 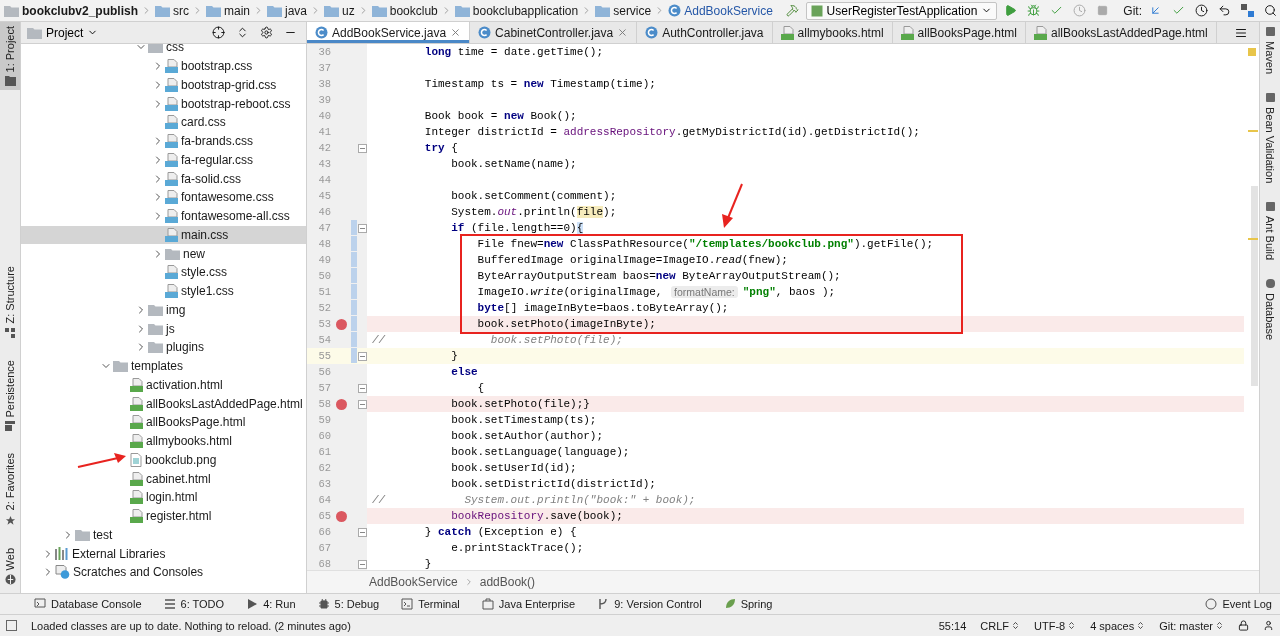 I want to click on tree-item: register.html, so click(x=163, y=516).